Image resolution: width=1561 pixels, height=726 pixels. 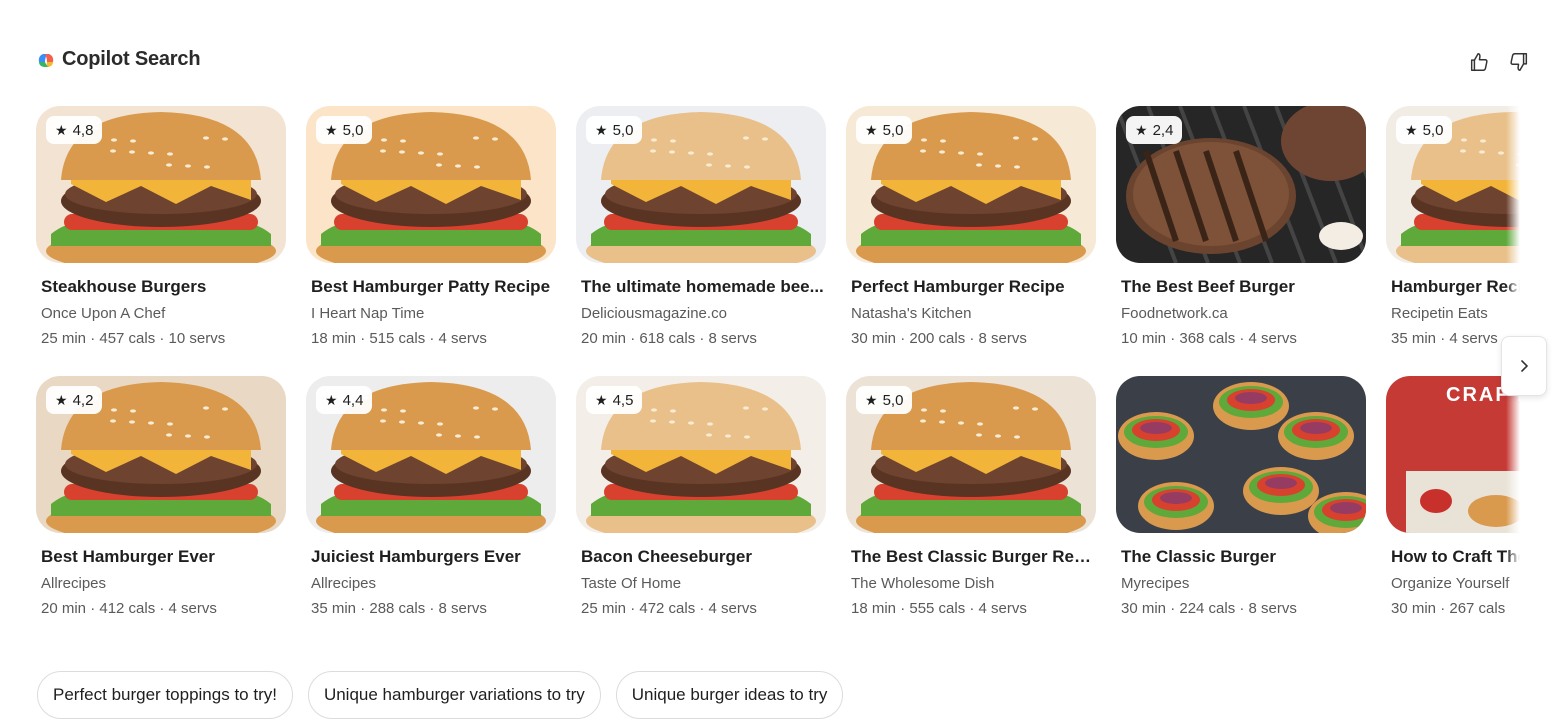 I want to click on recipe-title: Perfect Hamburger Recipe, so click(x=971, y=288).